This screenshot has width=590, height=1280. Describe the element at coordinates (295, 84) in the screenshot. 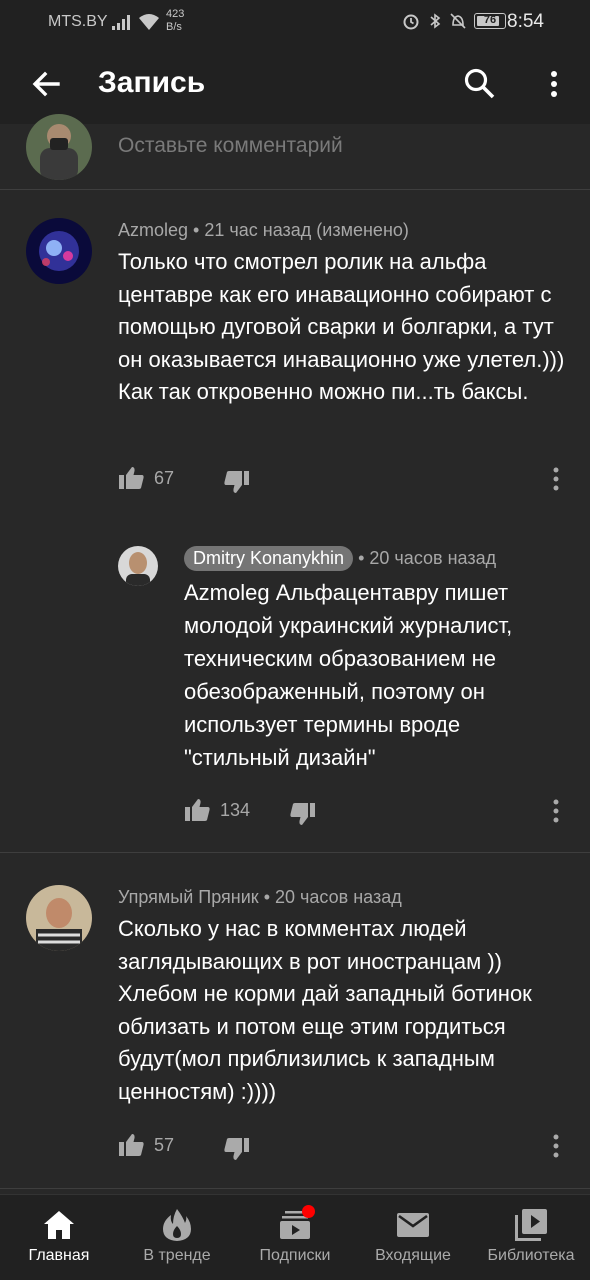

I see `app-bar: Запись` at that location.